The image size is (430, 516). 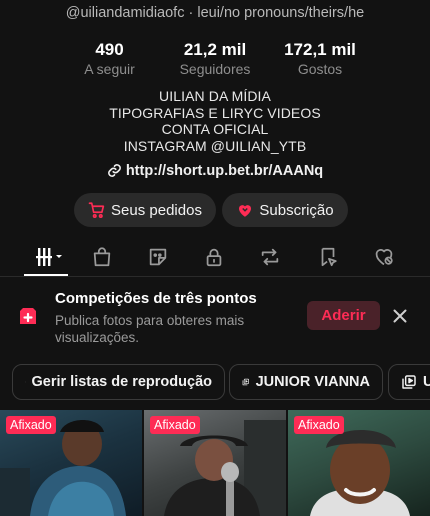 I want to click on sticker-icon, so click(x=158, y=257).